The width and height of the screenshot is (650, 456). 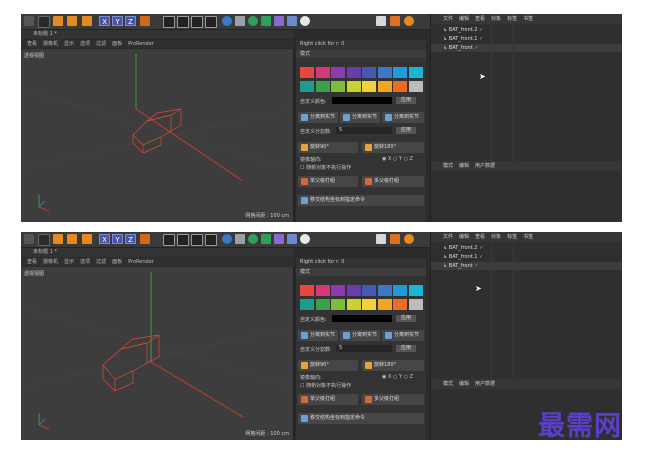 What do you see at coordinates (328, 399) in the screenshot?
I see `single-group-button: 单父级打组` at bounding box center [328, 399].